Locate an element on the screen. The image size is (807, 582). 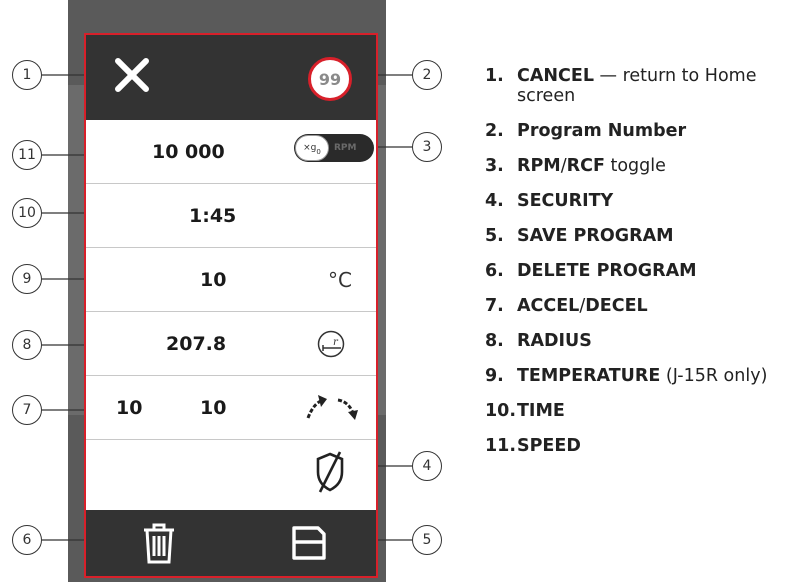
trash-icon is located at coordinates (159, 543).